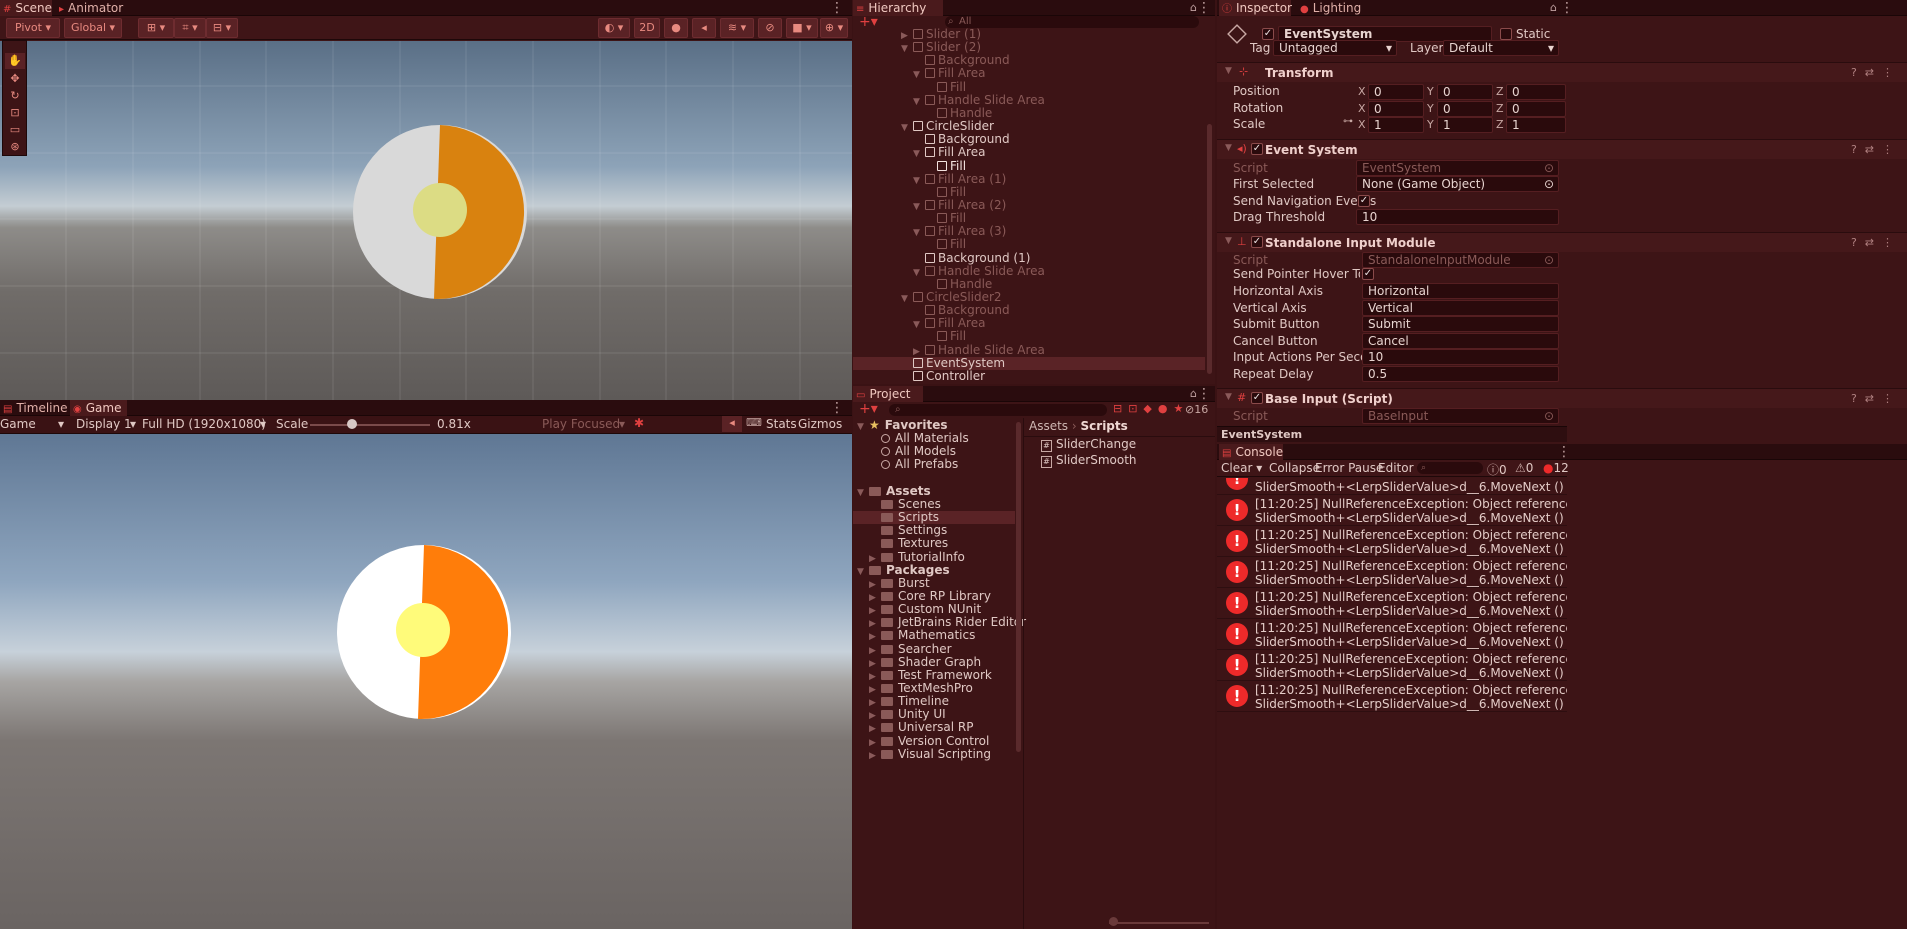 Image resolution: width=1907 pixels, height=929 pixels. I want to click on visibility-toggle: ⊘, so click(770, 28).